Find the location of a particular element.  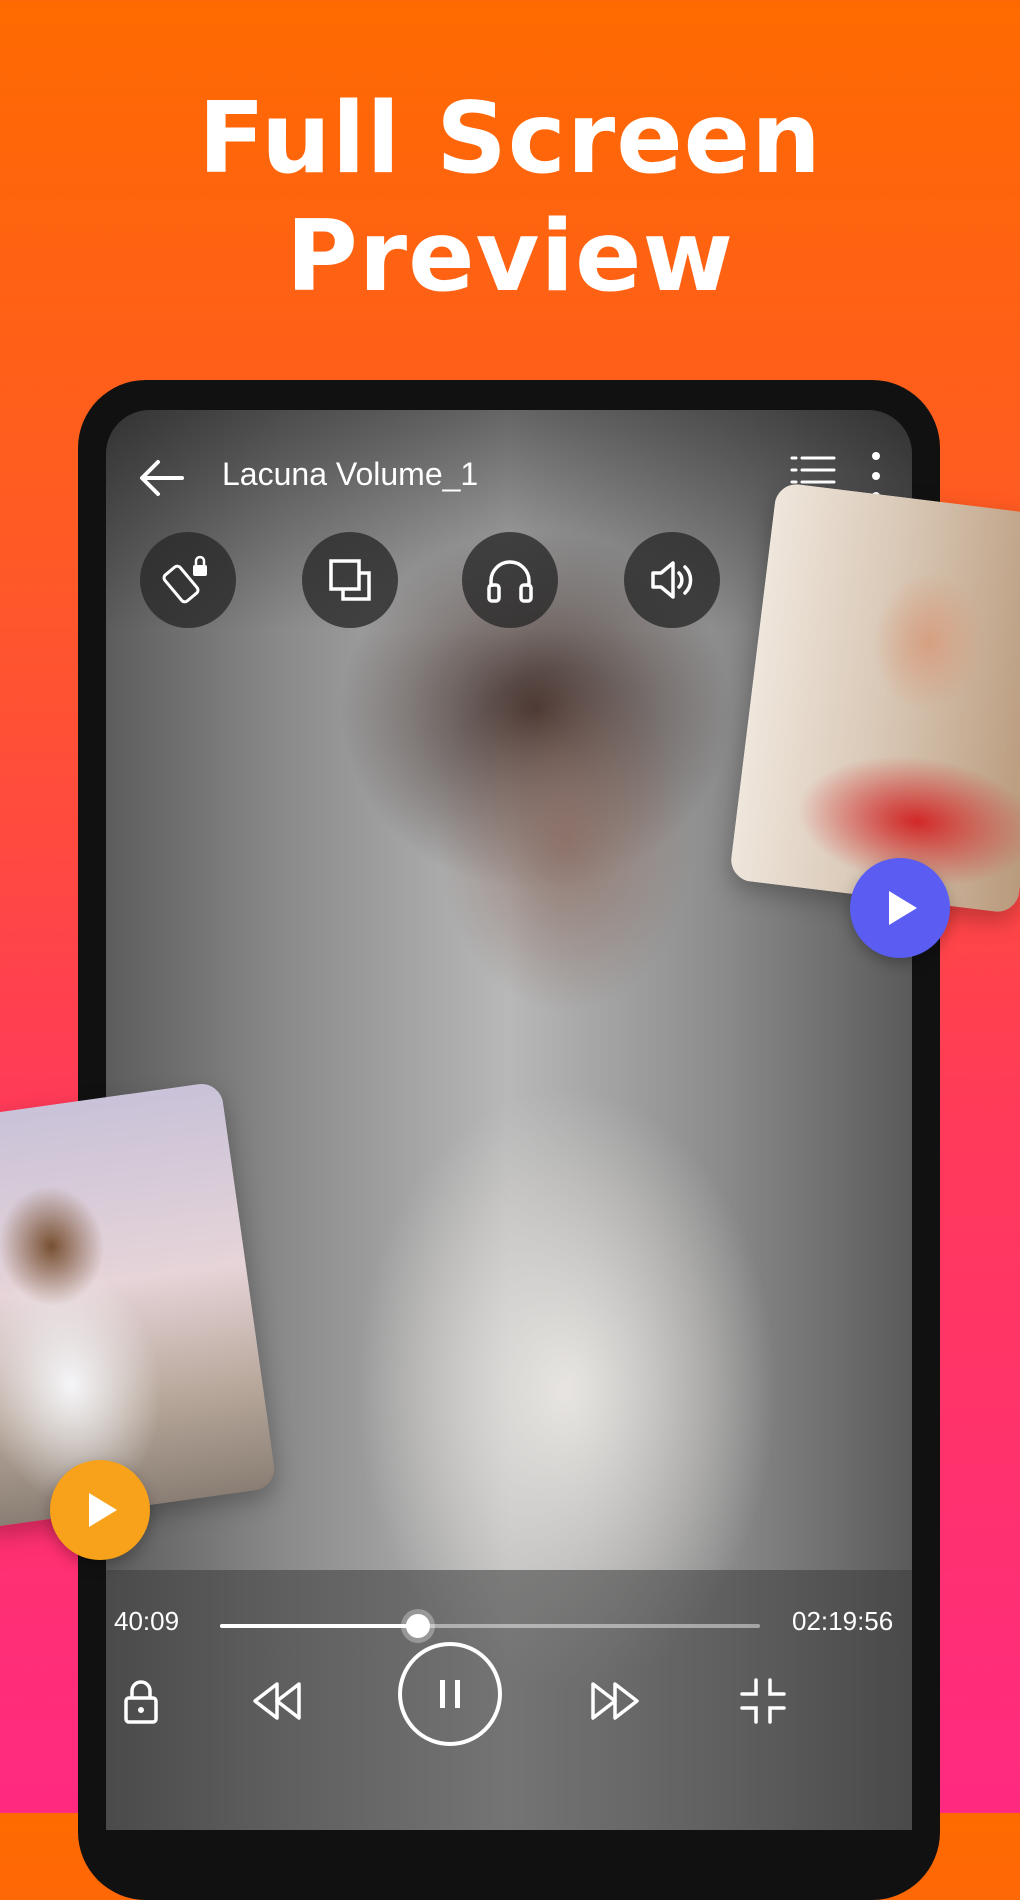

fast-forward-button is located at coordinates (615, 1701).